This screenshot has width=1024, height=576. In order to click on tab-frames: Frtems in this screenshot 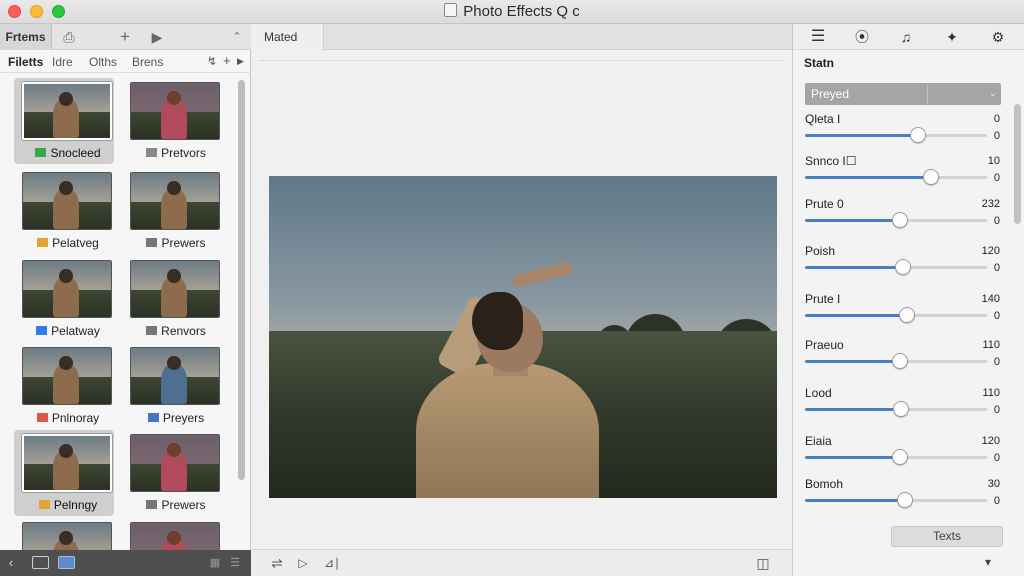, I will do `click(26, 37)`.